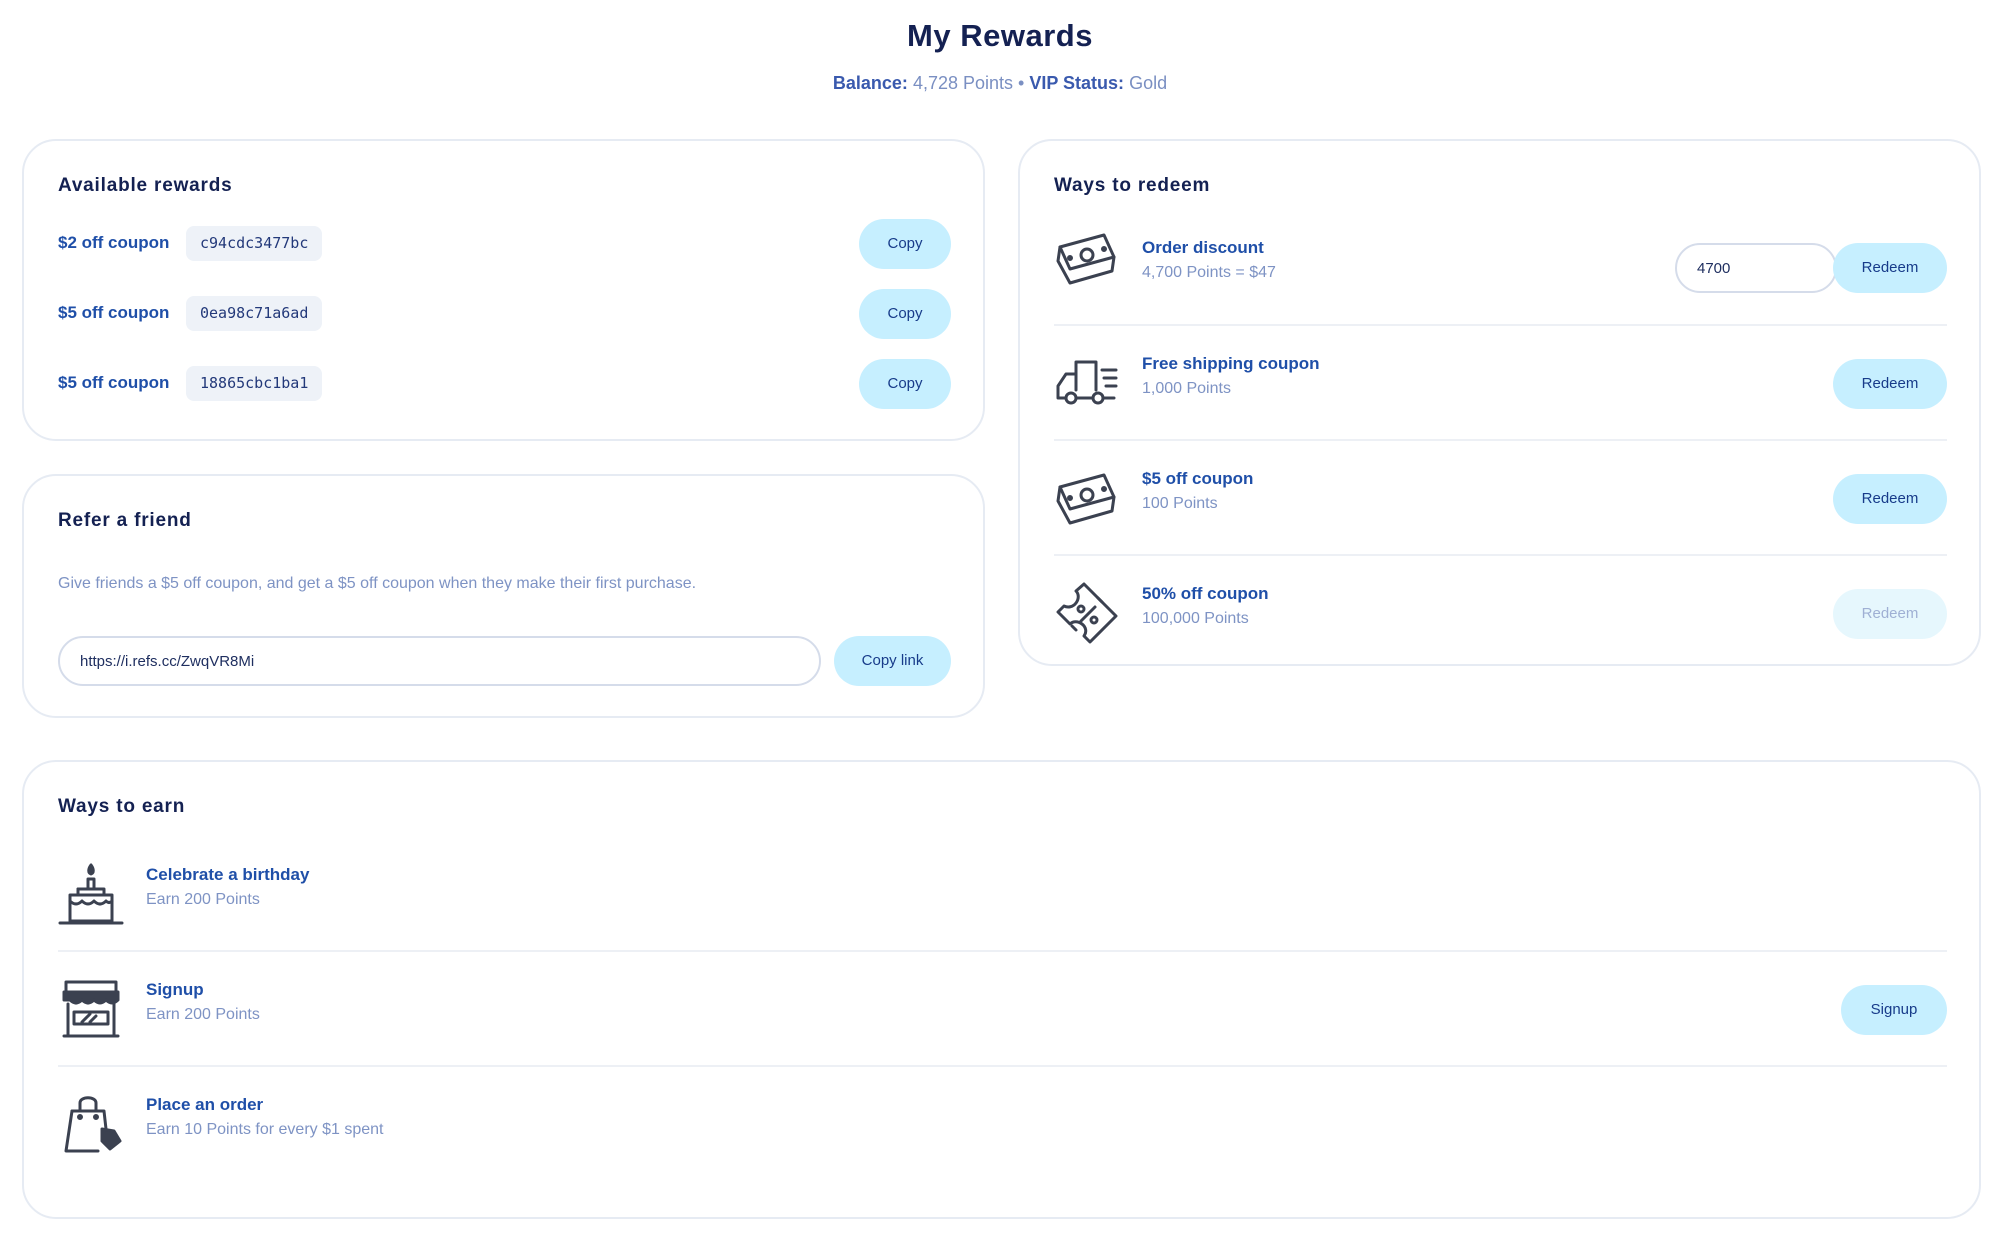 The width and height of the screenshot is (2000, 1239). Describe the element at coordinates (1894, 1010) in the screenshot. I see `signup-button: Signup` at that location.